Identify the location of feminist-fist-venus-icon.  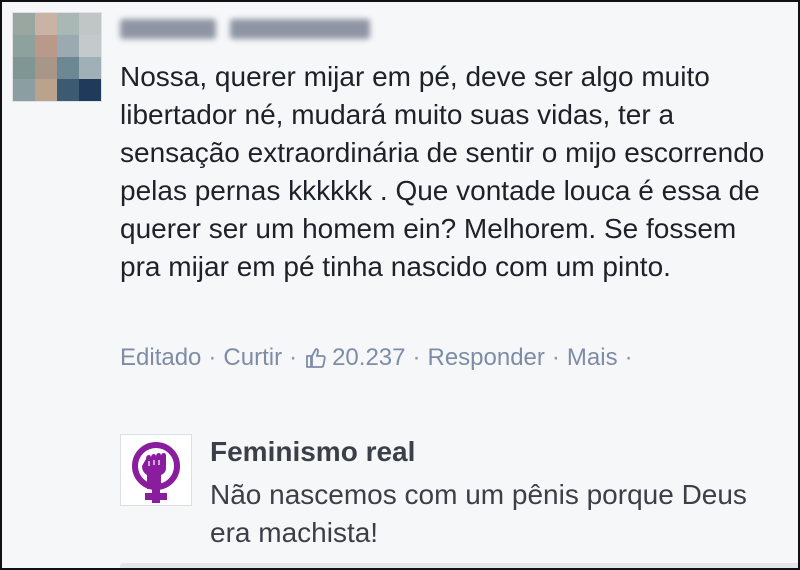
(156, 470).